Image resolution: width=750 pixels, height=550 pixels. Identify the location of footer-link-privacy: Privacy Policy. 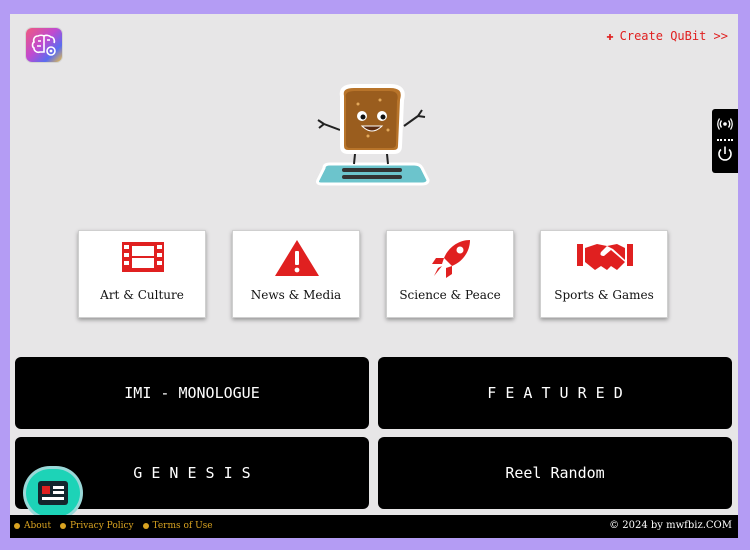
(96, 526).